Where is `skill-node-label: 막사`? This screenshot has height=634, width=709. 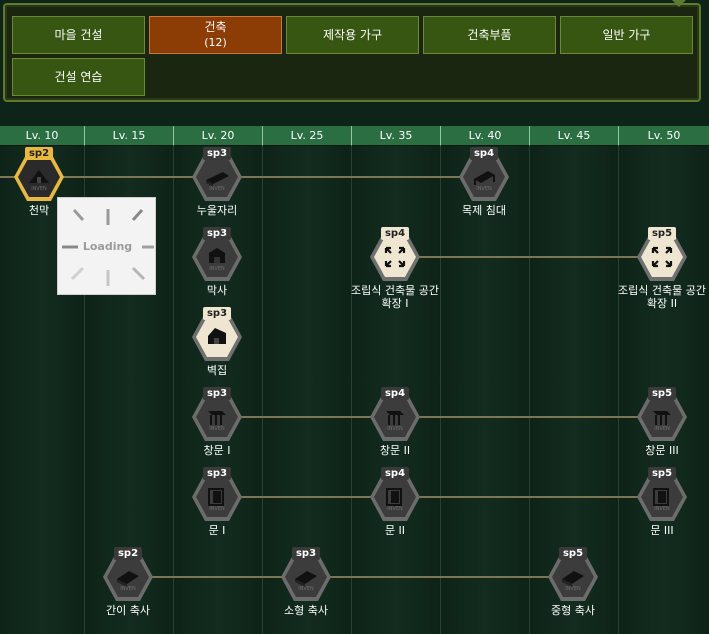
skill-node-label: 막사 is located at coordinates (217, 290).